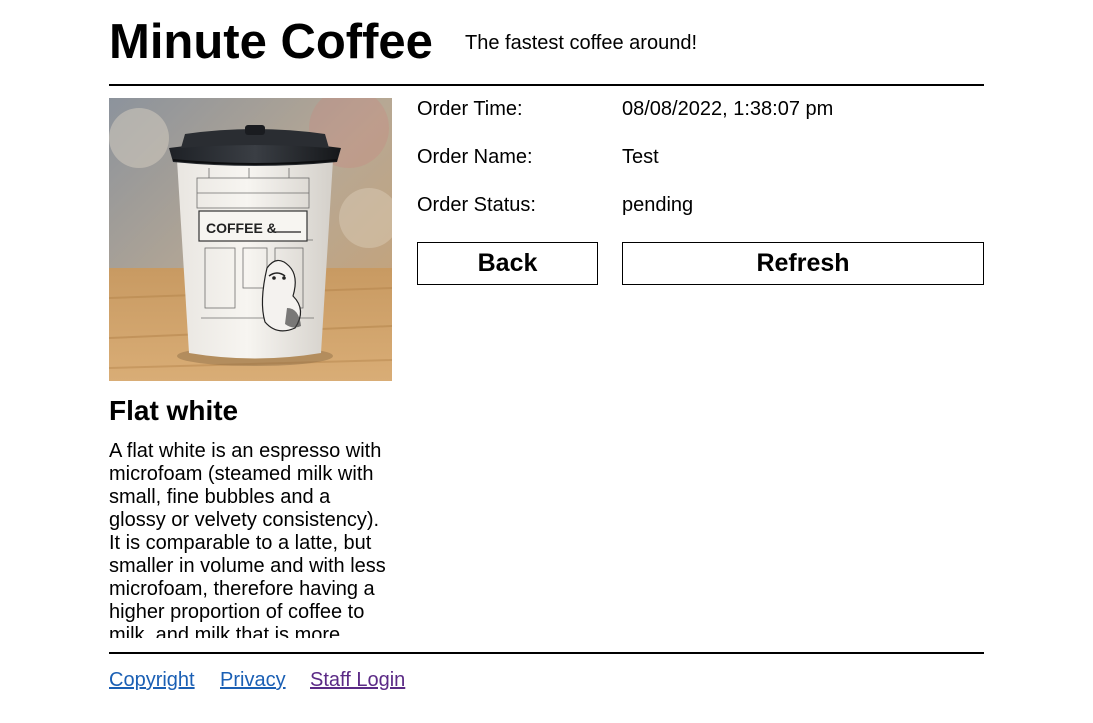 The image size is (1093, 723). Describe the element at coordinates (271, 42) in the screenshot. I see `brand-title: Minute Coffee` at that location.